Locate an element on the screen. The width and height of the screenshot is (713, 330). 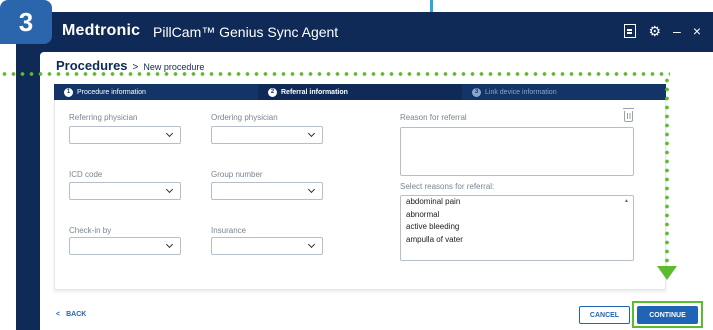
cancel-button: CANCEL is located at coordinates (604, 315).